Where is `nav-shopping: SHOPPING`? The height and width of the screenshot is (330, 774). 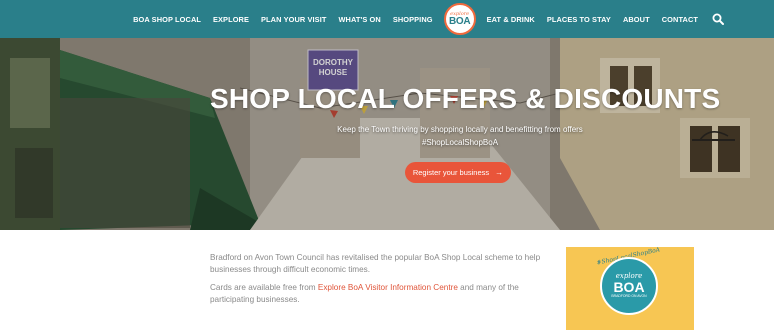
nav-shopping: SHOPPING is located at coordinates (413, 19).